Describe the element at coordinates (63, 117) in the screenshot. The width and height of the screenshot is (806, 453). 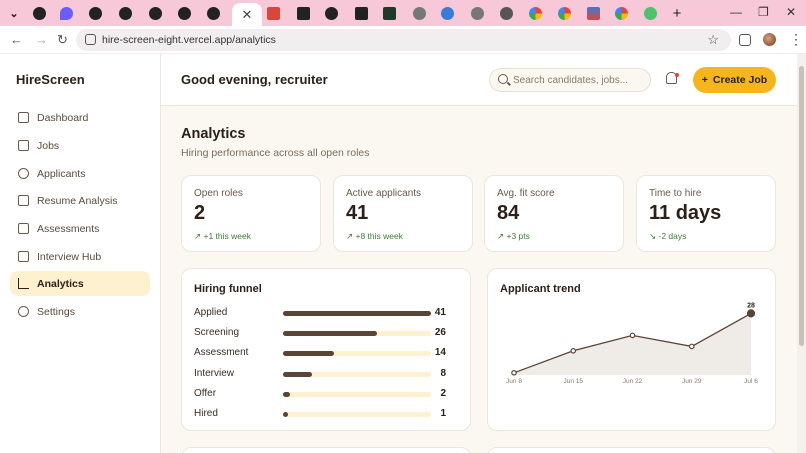
I see `sidebar-item-label: Dashboard` at that location.